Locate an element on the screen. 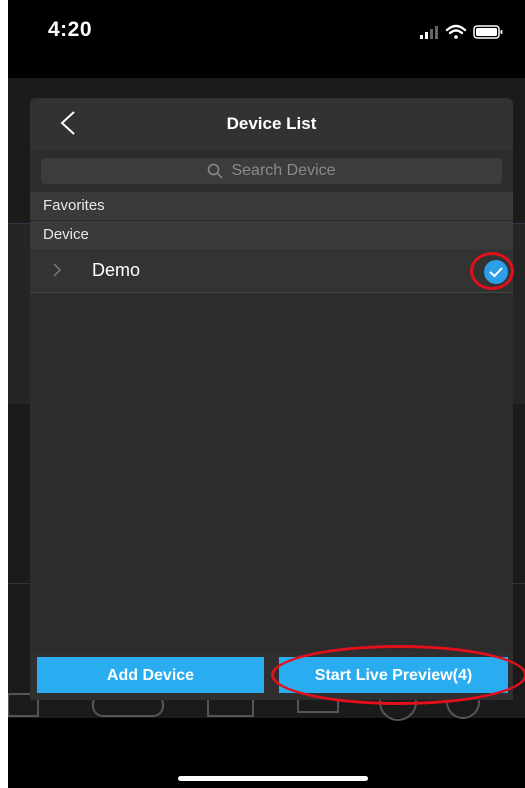 Image resolution: width=525 pixels, height=788 pixels. group-label: Favorites is located at coordinates (74, 205).